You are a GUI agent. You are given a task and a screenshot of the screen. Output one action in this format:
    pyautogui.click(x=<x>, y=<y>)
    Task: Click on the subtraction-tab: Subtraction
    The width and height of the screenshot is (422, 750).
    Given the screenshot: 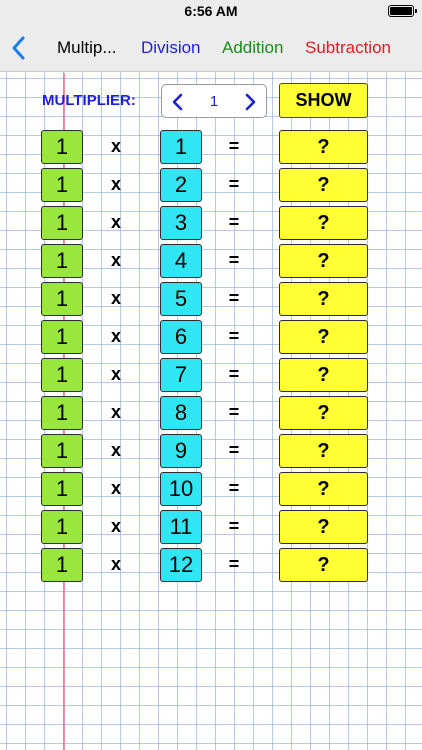 What is the action you would take?
    pyautogui.click(x=348, y=48)
    